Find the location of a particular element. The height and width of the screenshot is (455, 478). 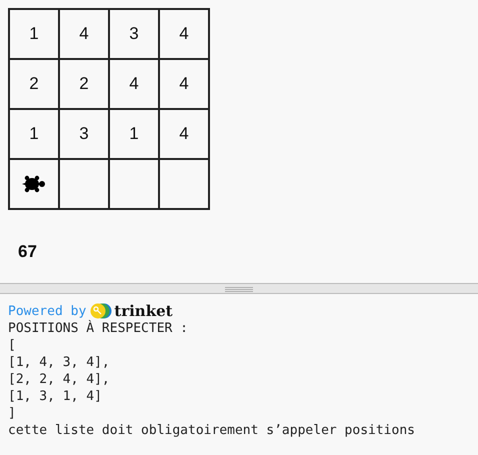

trinket-logo-icon is located at coordinates (101, 311).